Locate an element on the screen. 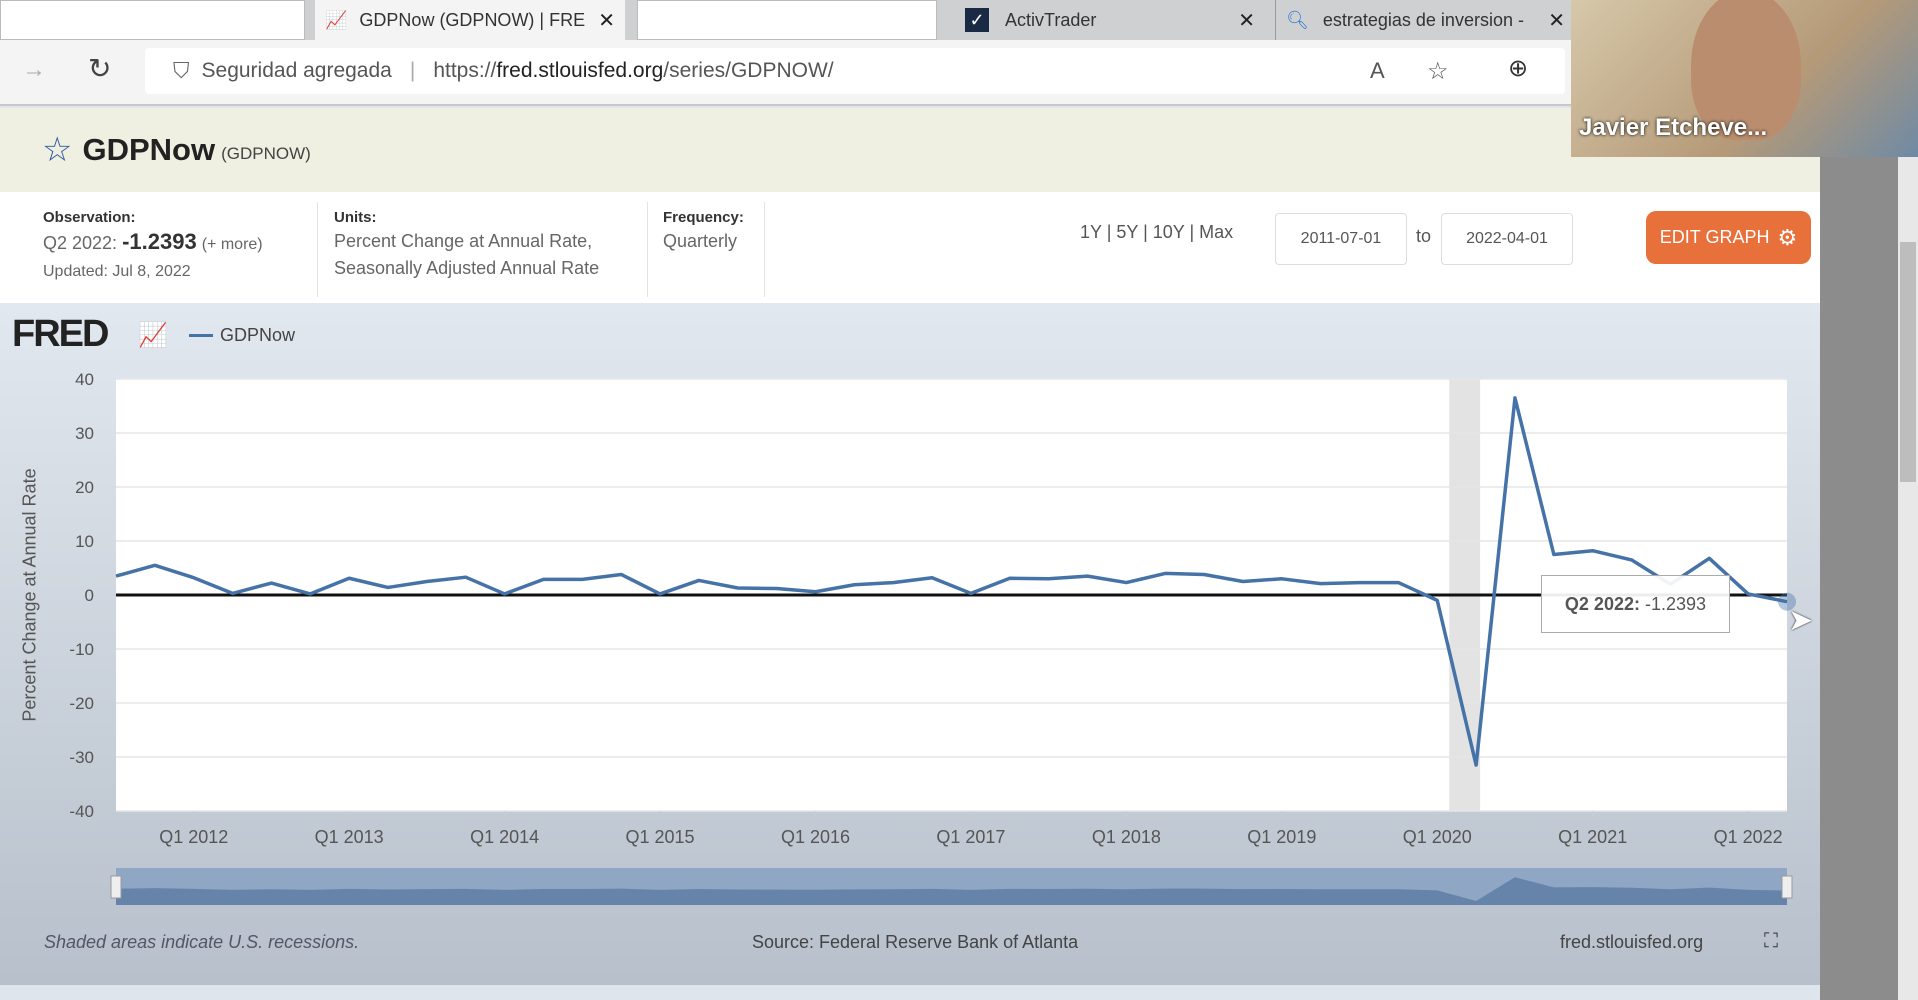  updated-date: Updated: Jul 8, 2022 is located at coordinates (117, 271).